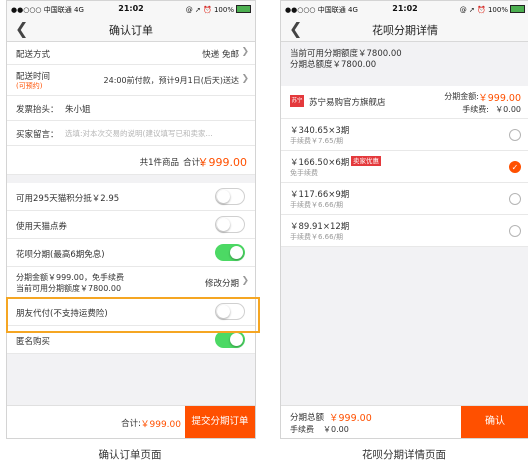 Image resolution: width=528 pixels, height=467 pixels. What do you see at coordinates (494, 422) in the screenshot?
I see `confirm-button: 确认` at bounding box center [494, 422].